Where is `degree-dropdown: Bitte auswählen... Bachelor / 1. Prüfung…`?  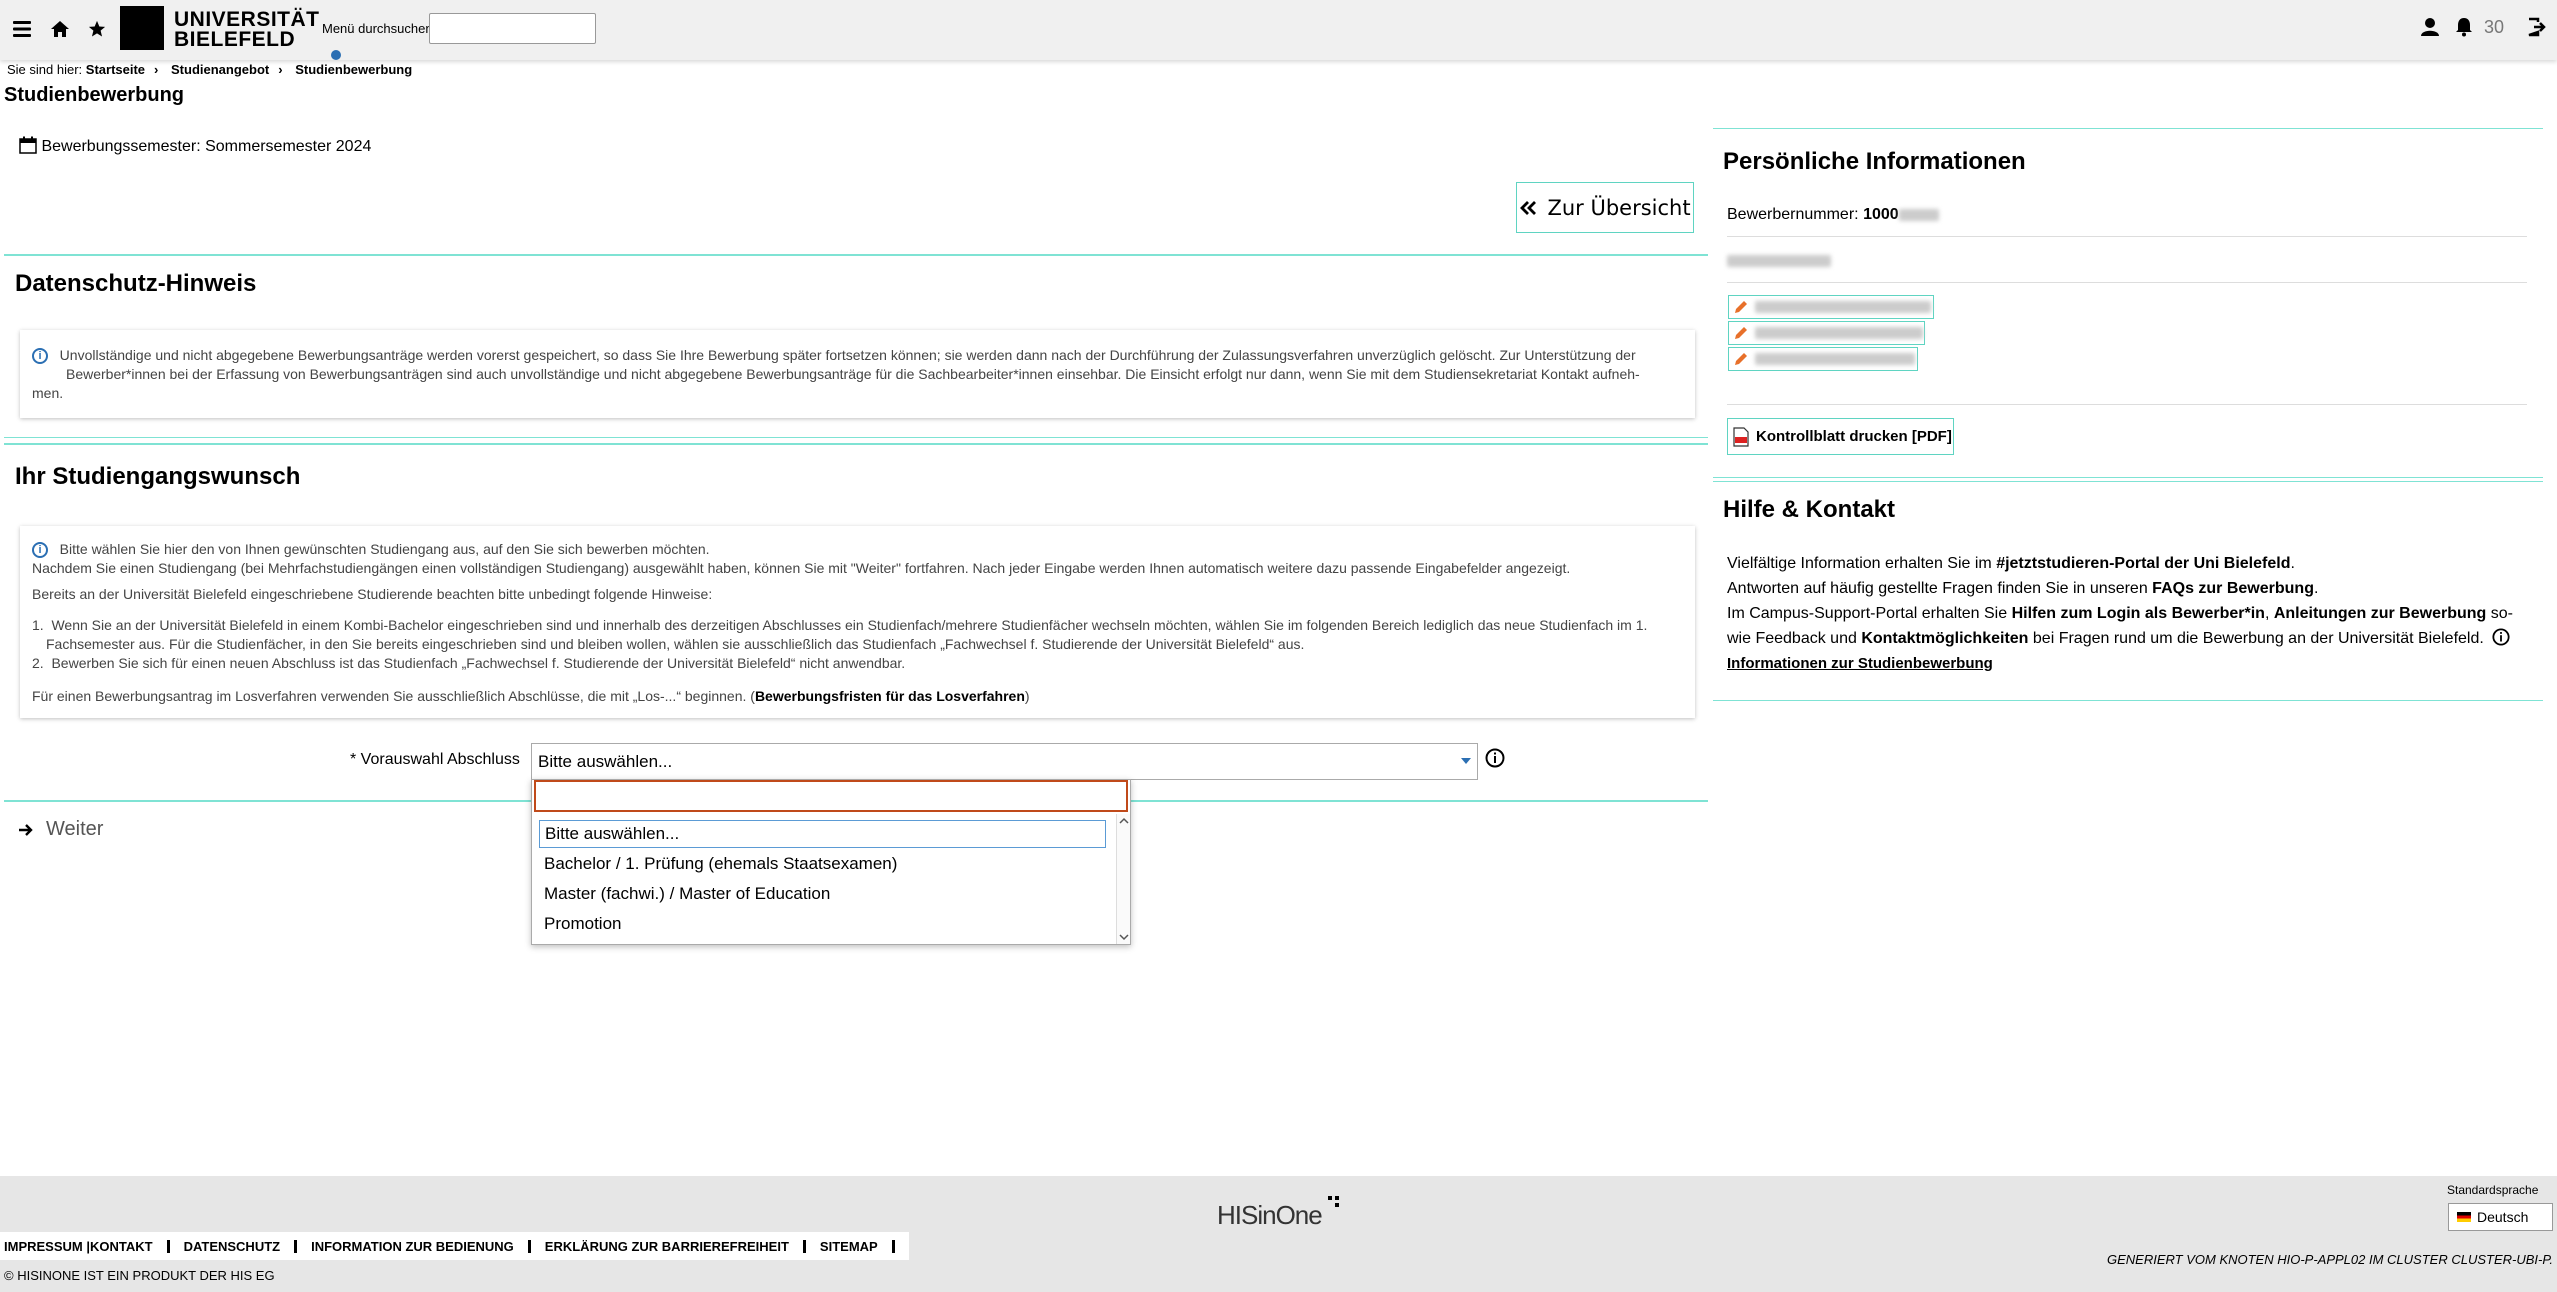
degree-dropdown: Bitte auswählen... Bachelor / 1. Prüfung… is located at coordinates (831, 862).